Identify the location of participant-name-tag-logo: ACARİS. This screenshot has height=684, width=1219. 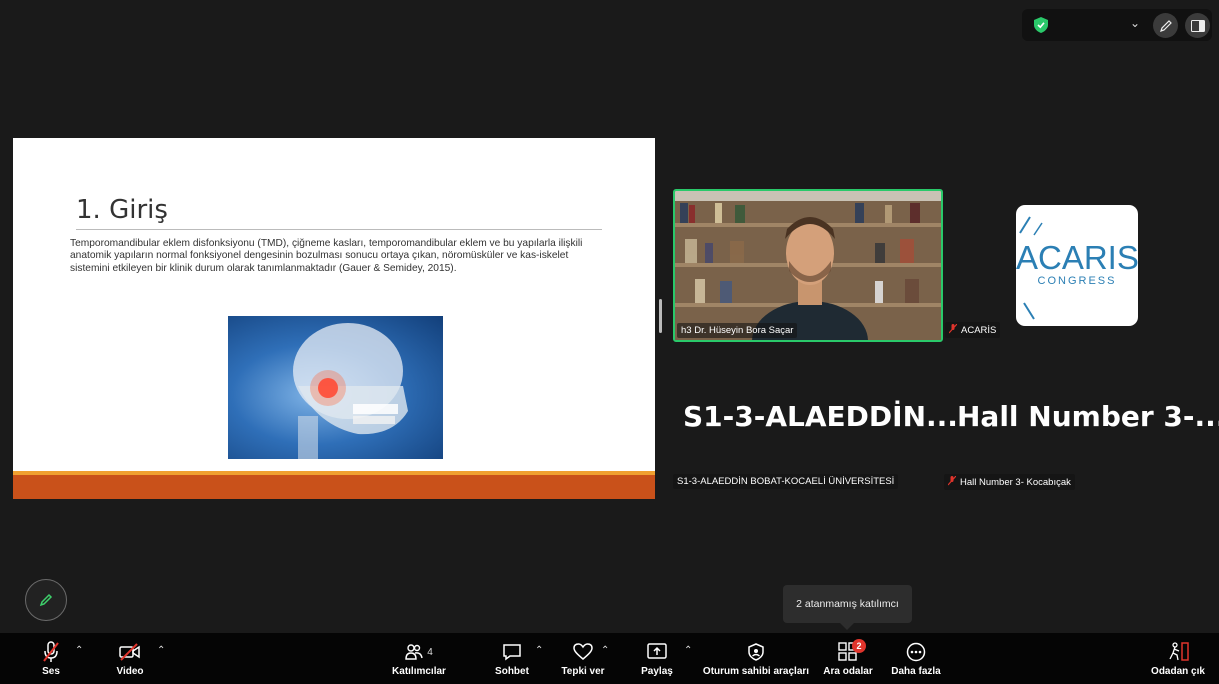
(973, 330).